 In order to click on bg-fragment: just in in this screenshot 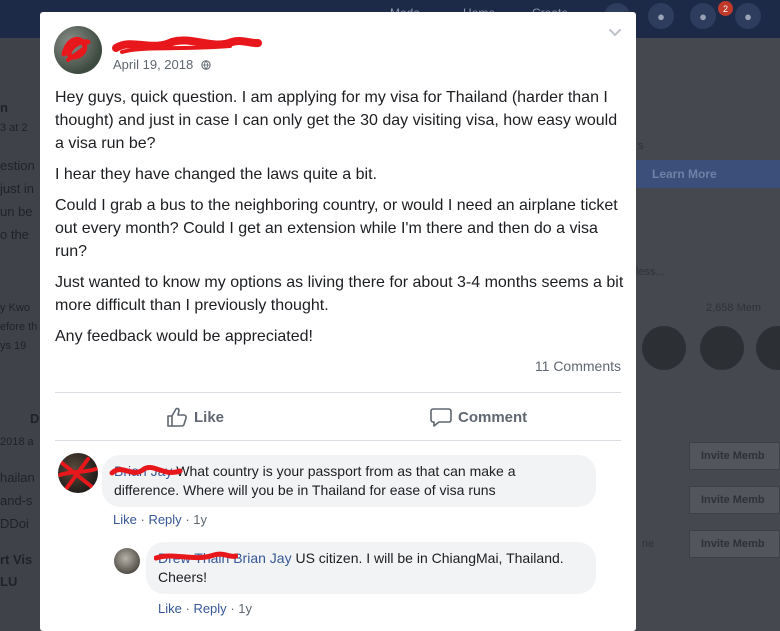, I will do `click(17, 188)`.